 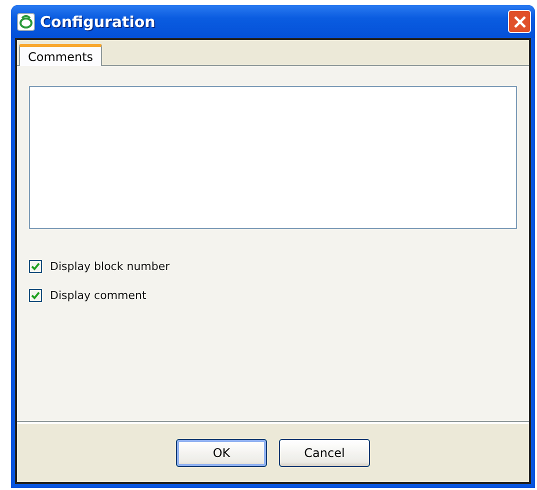 I want to click on checkbox-label: Display block number, so click(x=110, y=266).